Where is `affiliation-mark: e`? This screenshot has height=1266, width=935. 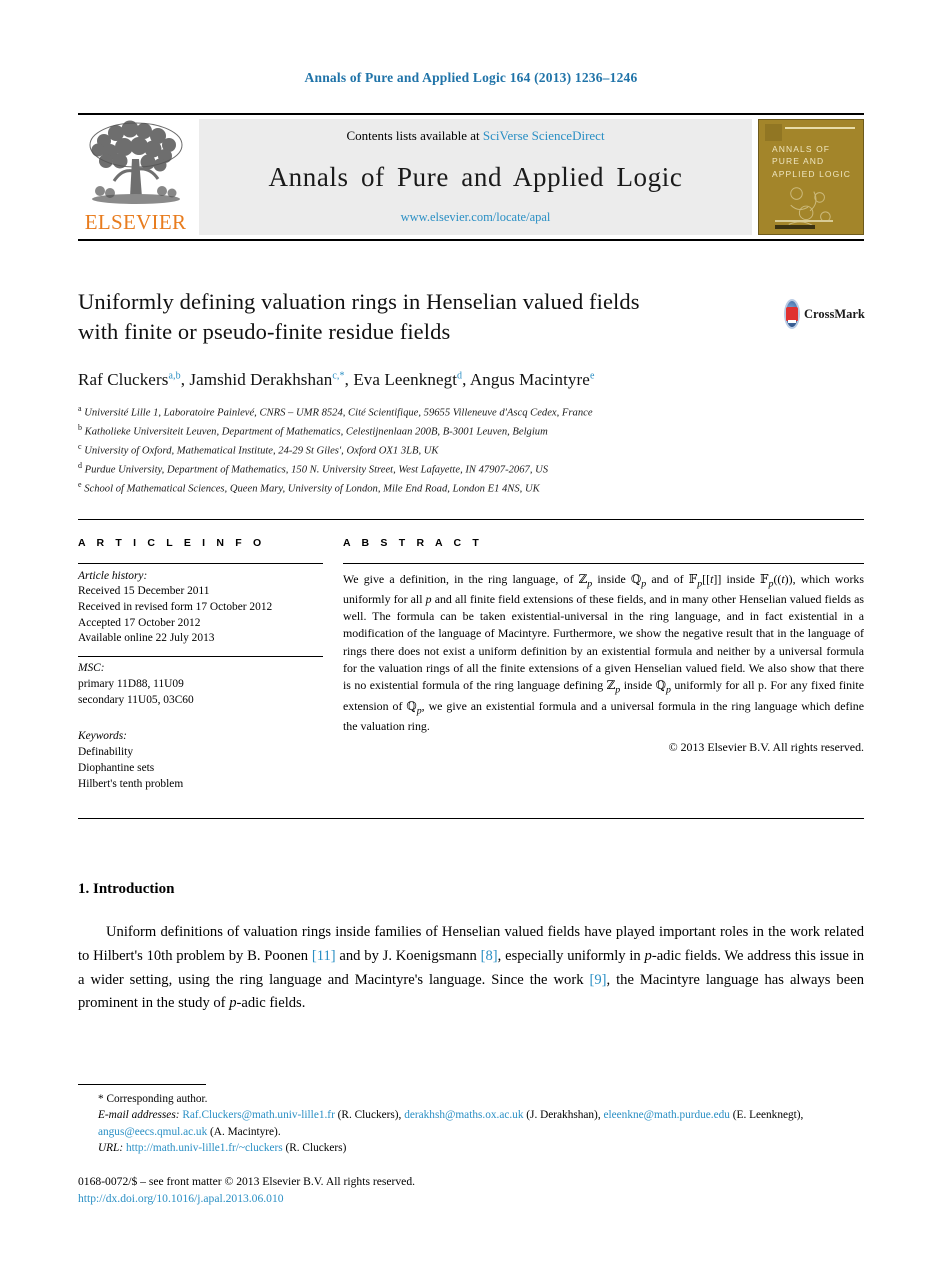 affiliation-mark: e is located at coordinates (80, 484).